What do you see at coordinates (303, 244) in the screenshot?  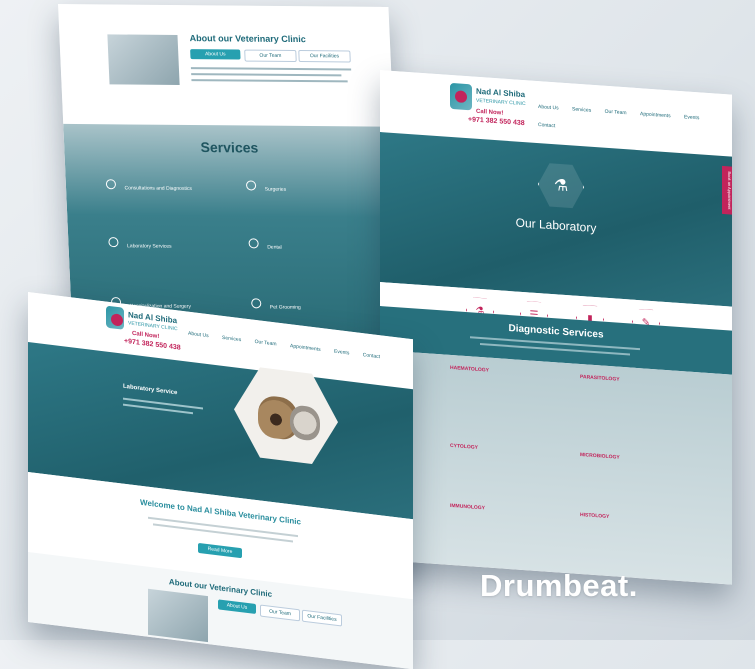 I see `service-item: Dental` at bounding box center [303, 244].